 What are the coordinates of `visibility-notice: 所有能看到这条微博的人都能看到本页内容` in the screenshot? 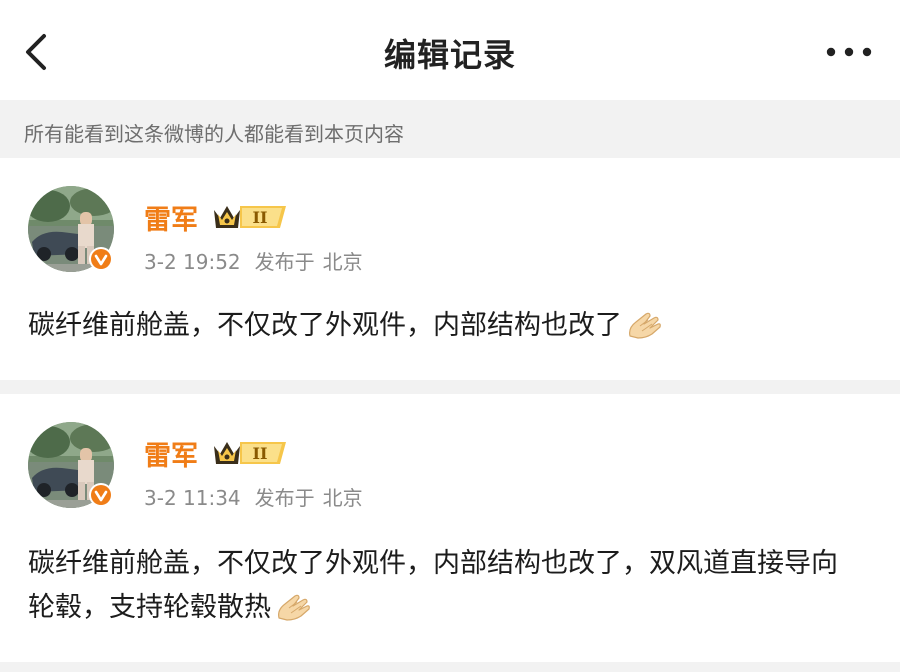 It's located at (450, 129).